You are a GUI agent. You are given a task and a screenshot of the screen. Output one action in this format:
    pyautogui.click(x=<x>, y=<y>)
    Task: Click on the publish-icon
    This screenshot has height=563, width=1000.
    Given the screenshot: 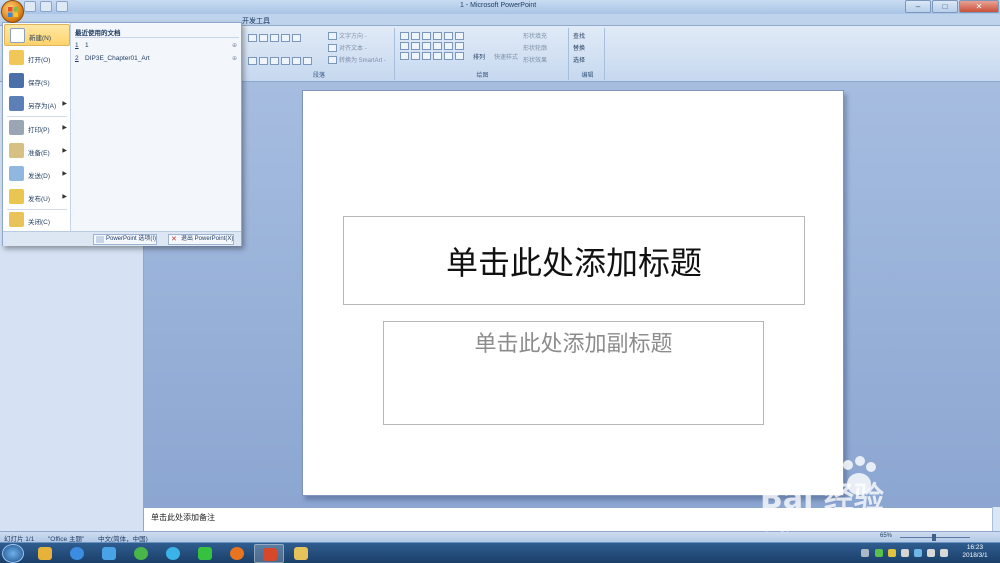 What is the action you would take?
    pyautogui.click(x=16, y=196)
    